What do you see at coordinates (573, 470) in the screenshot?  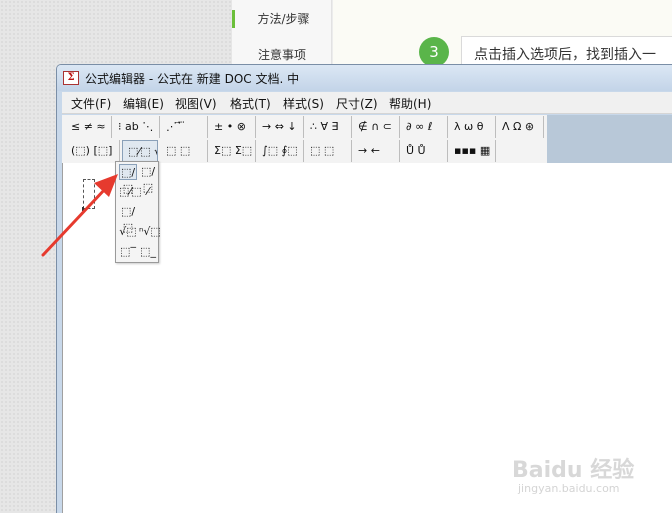 I see `baidu-jingyan-watermark: Baidu 经验` at bounding box center [573, 470].